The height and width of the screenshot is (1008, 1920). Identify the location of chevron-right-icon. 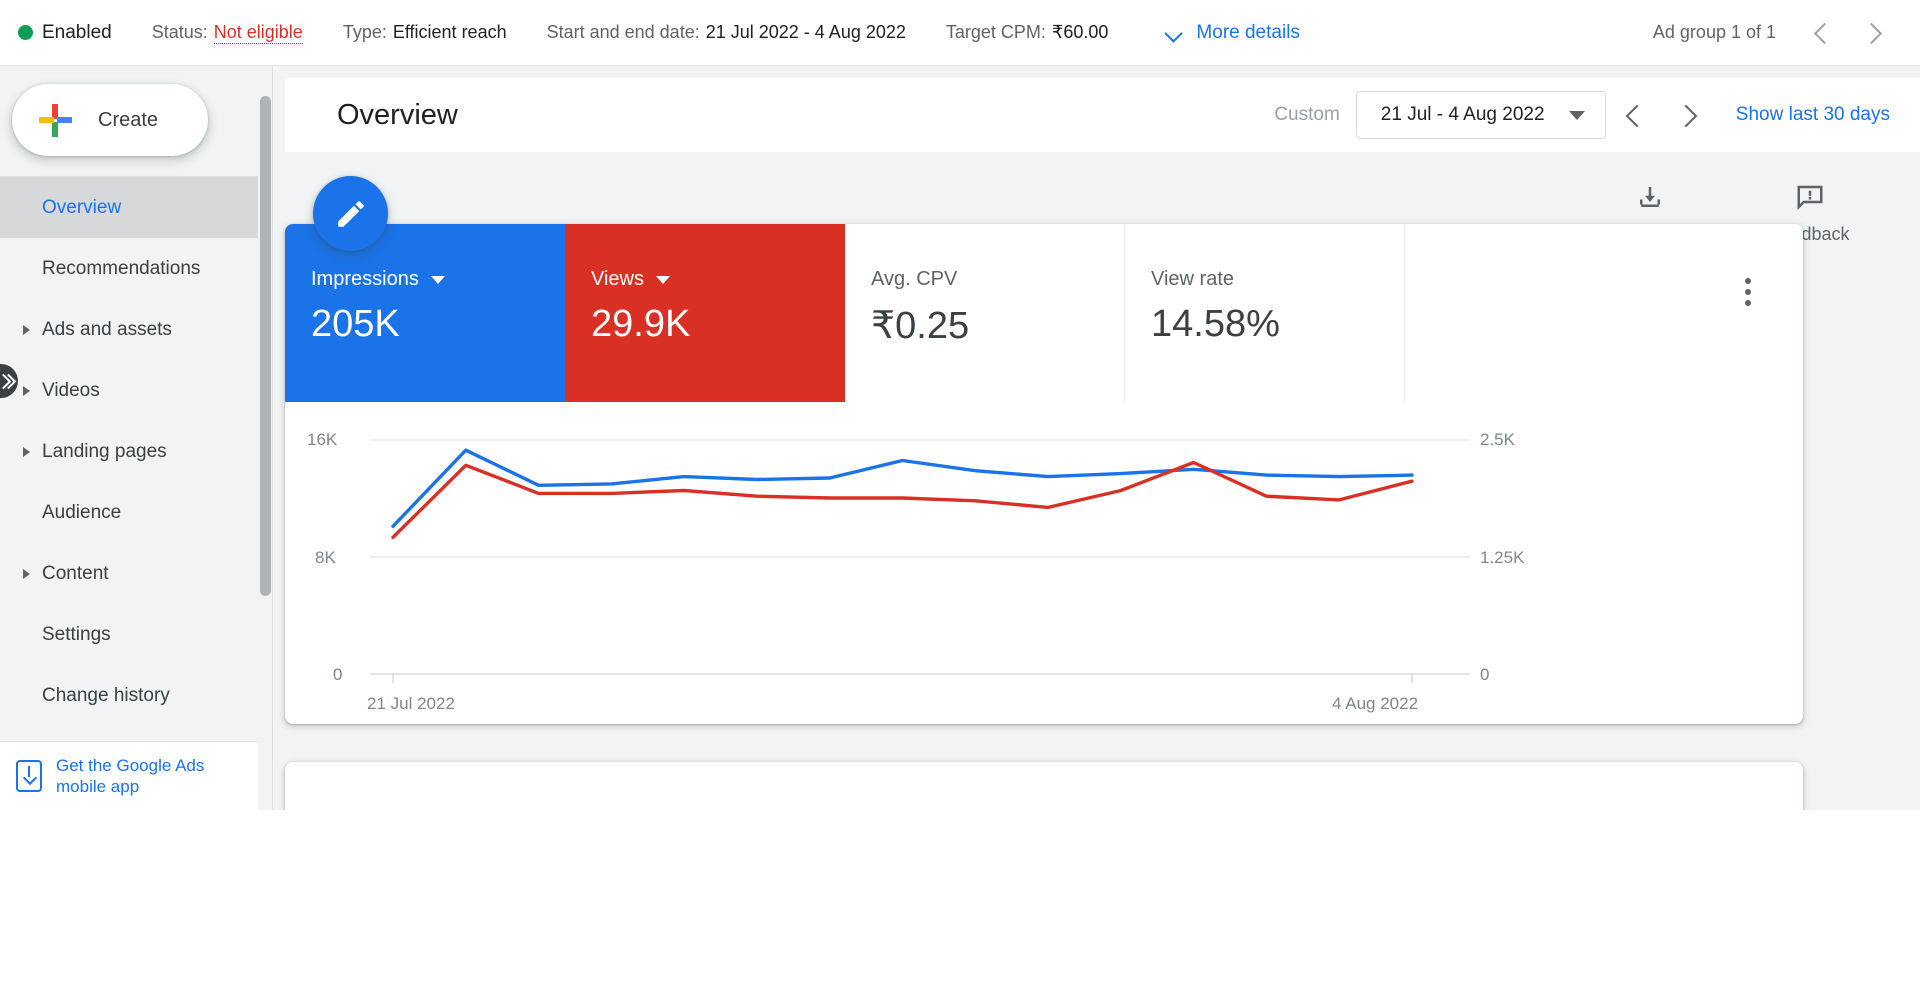
(1687, 115).